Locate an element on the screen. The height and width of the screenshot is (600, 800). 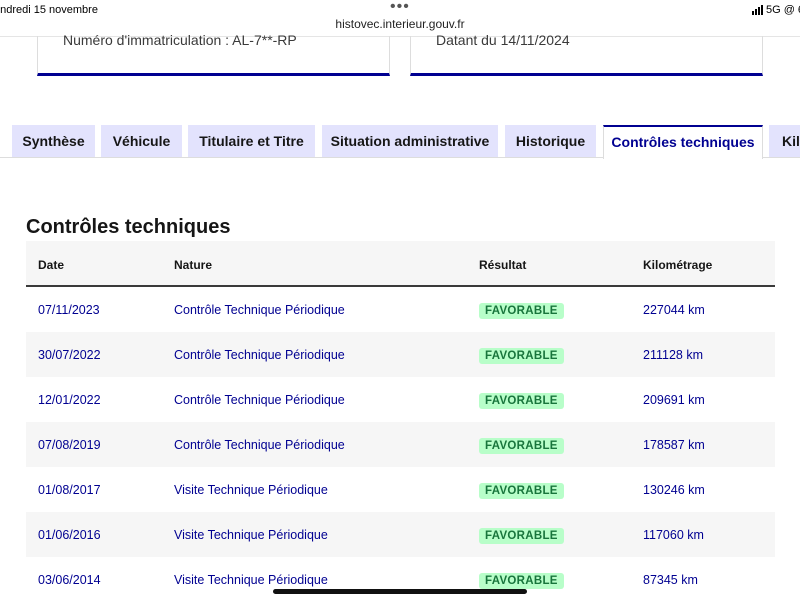
cell-date: 12/01/2022 is located at coordinates (69, 400).